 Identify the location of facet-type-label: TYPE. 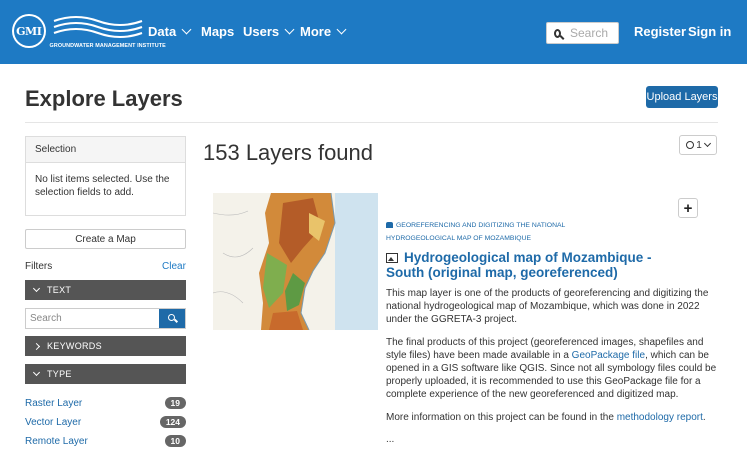
(59, 374).